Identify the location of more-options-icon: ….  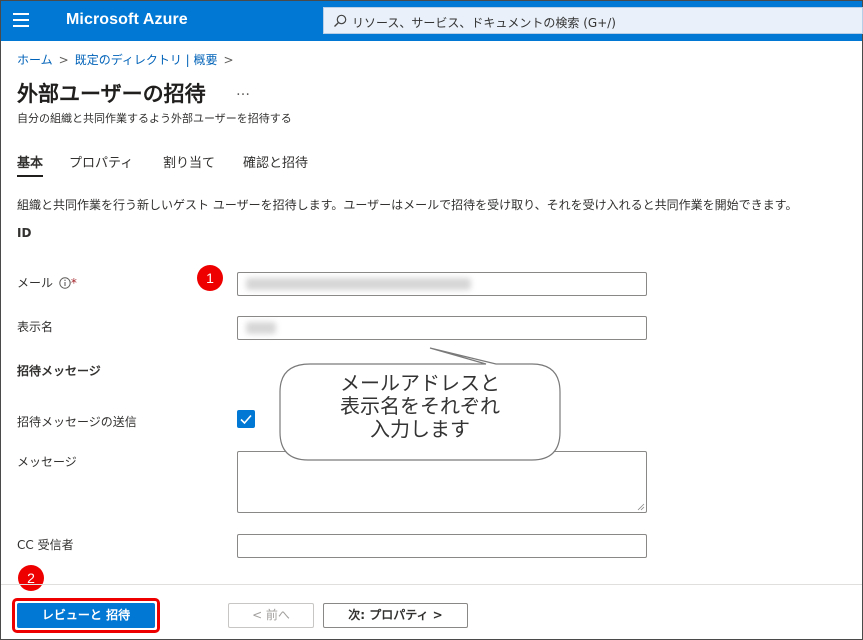
(243, 91).